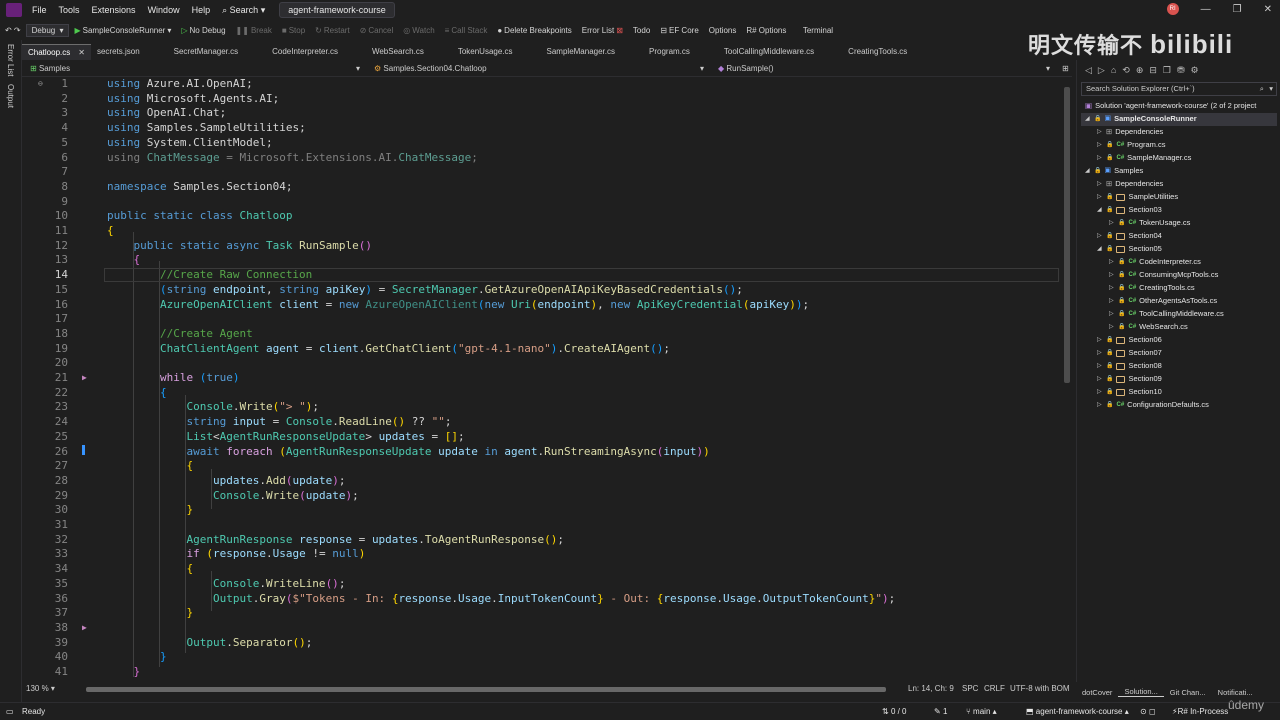  What do you see at coordinates (1149, 223) in the screenshot?
I see `tree-item-token-usage: ▷ 🔒 C# TokenUsage.cs` at bounding box center [1149, 223].